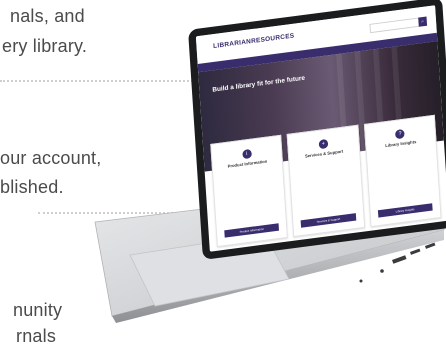 Image resolution: width=446 pixels, height=347 pixels. What do you see at coordinates (252, 230) in the screenshot?
I see `product-information-button: Product Information` at bounding box center [252, 230].